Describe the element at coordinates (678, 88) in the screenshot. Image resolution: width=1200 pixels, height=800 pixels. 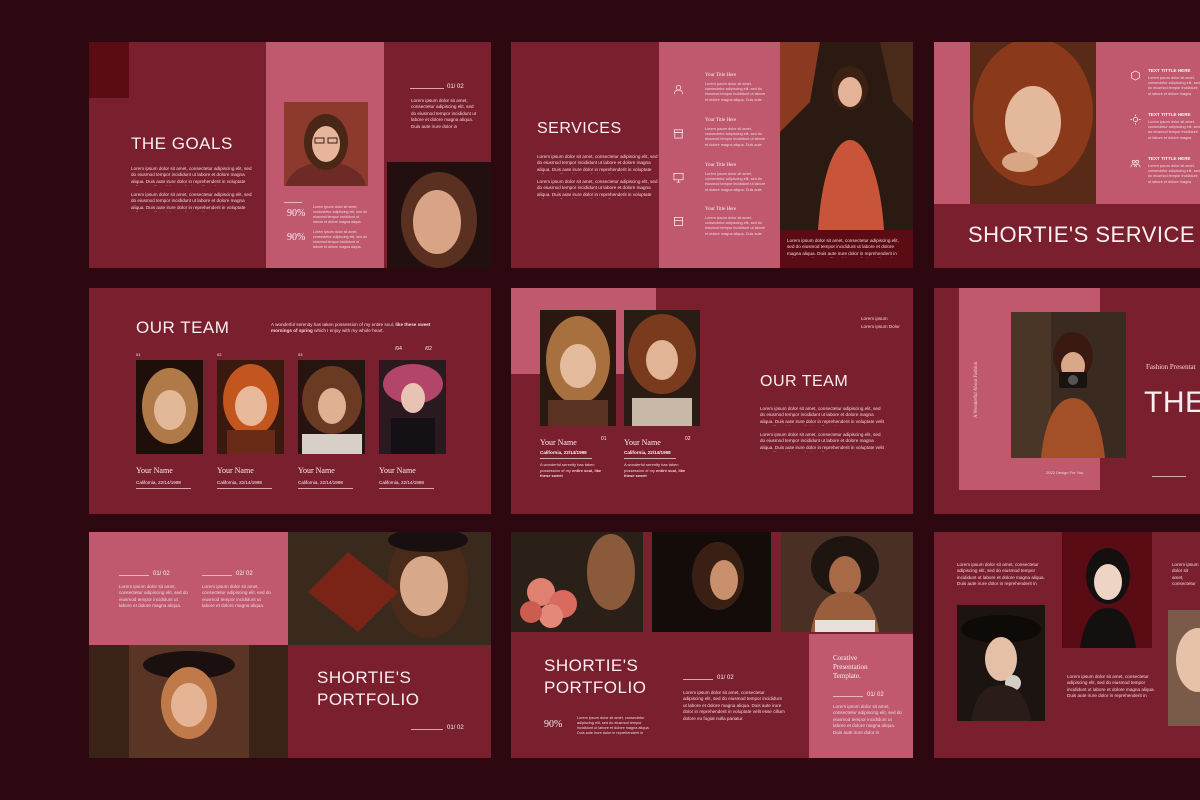
I see `user-icon` at that location.